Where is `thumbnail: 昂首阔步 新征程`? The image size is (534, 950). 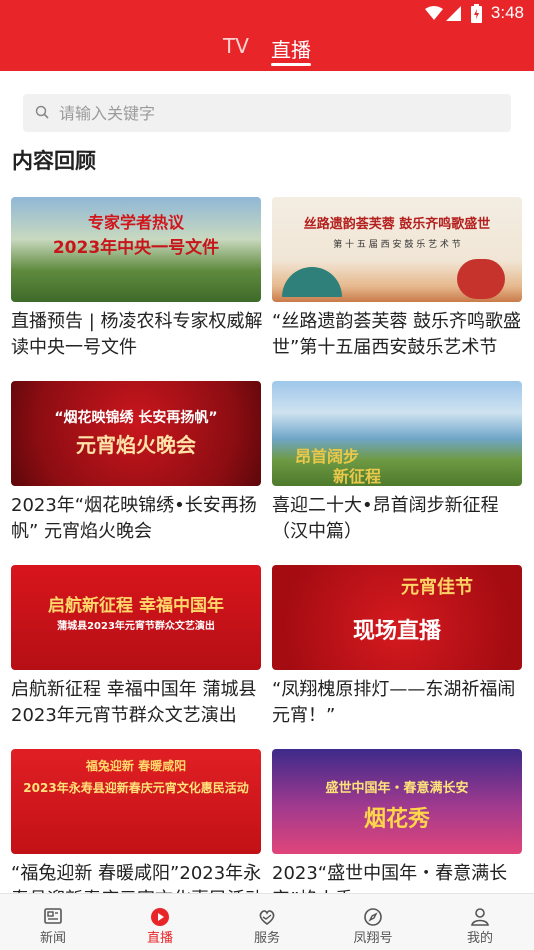
thumbnail: 昂首阔步 新征程 is located at coordinates (397, 433).